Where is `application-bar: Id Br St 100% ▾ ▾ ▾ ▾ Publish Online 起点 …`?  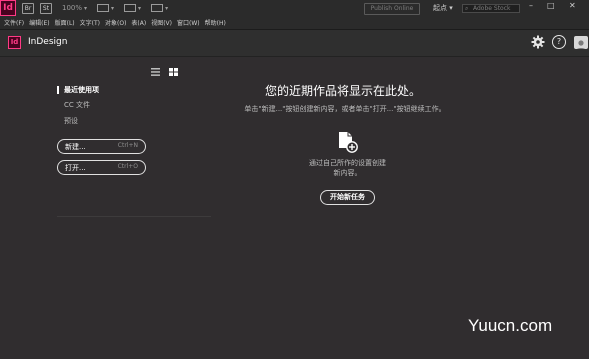
application-bar: Id Br St 100% ▾ ▾ ▾ ▾ Publish Online 起点 … is located at coordinates (294, 8).